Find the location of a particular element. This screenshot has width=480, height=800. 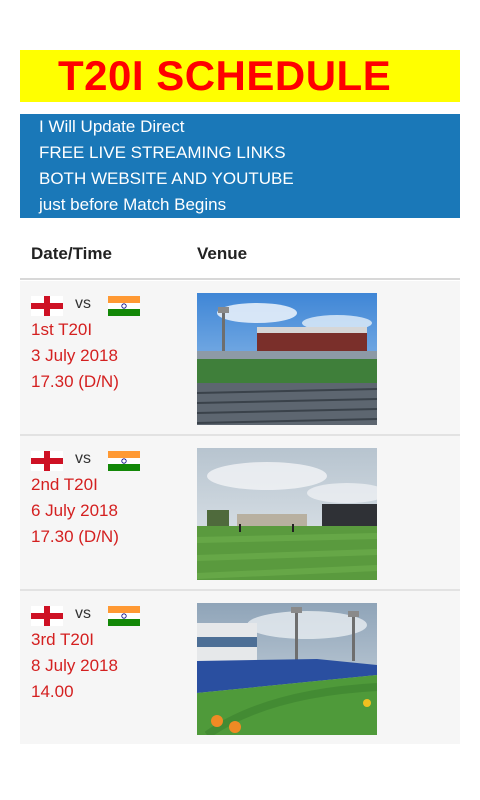

info-line: just before Match Begins is located at coordinates (133, 204).